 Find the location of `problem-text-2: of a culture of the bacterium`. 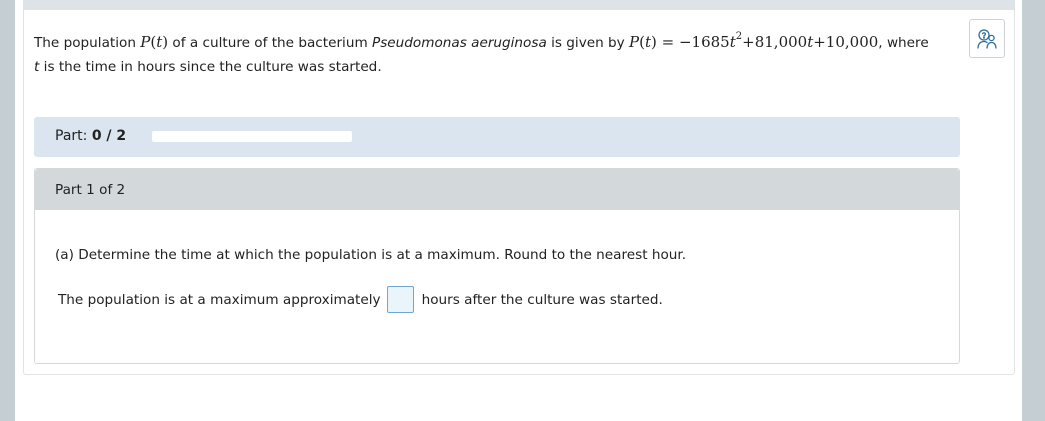

problem-text-2: of a culture of the bacterium is located at coordinates (270, 43).